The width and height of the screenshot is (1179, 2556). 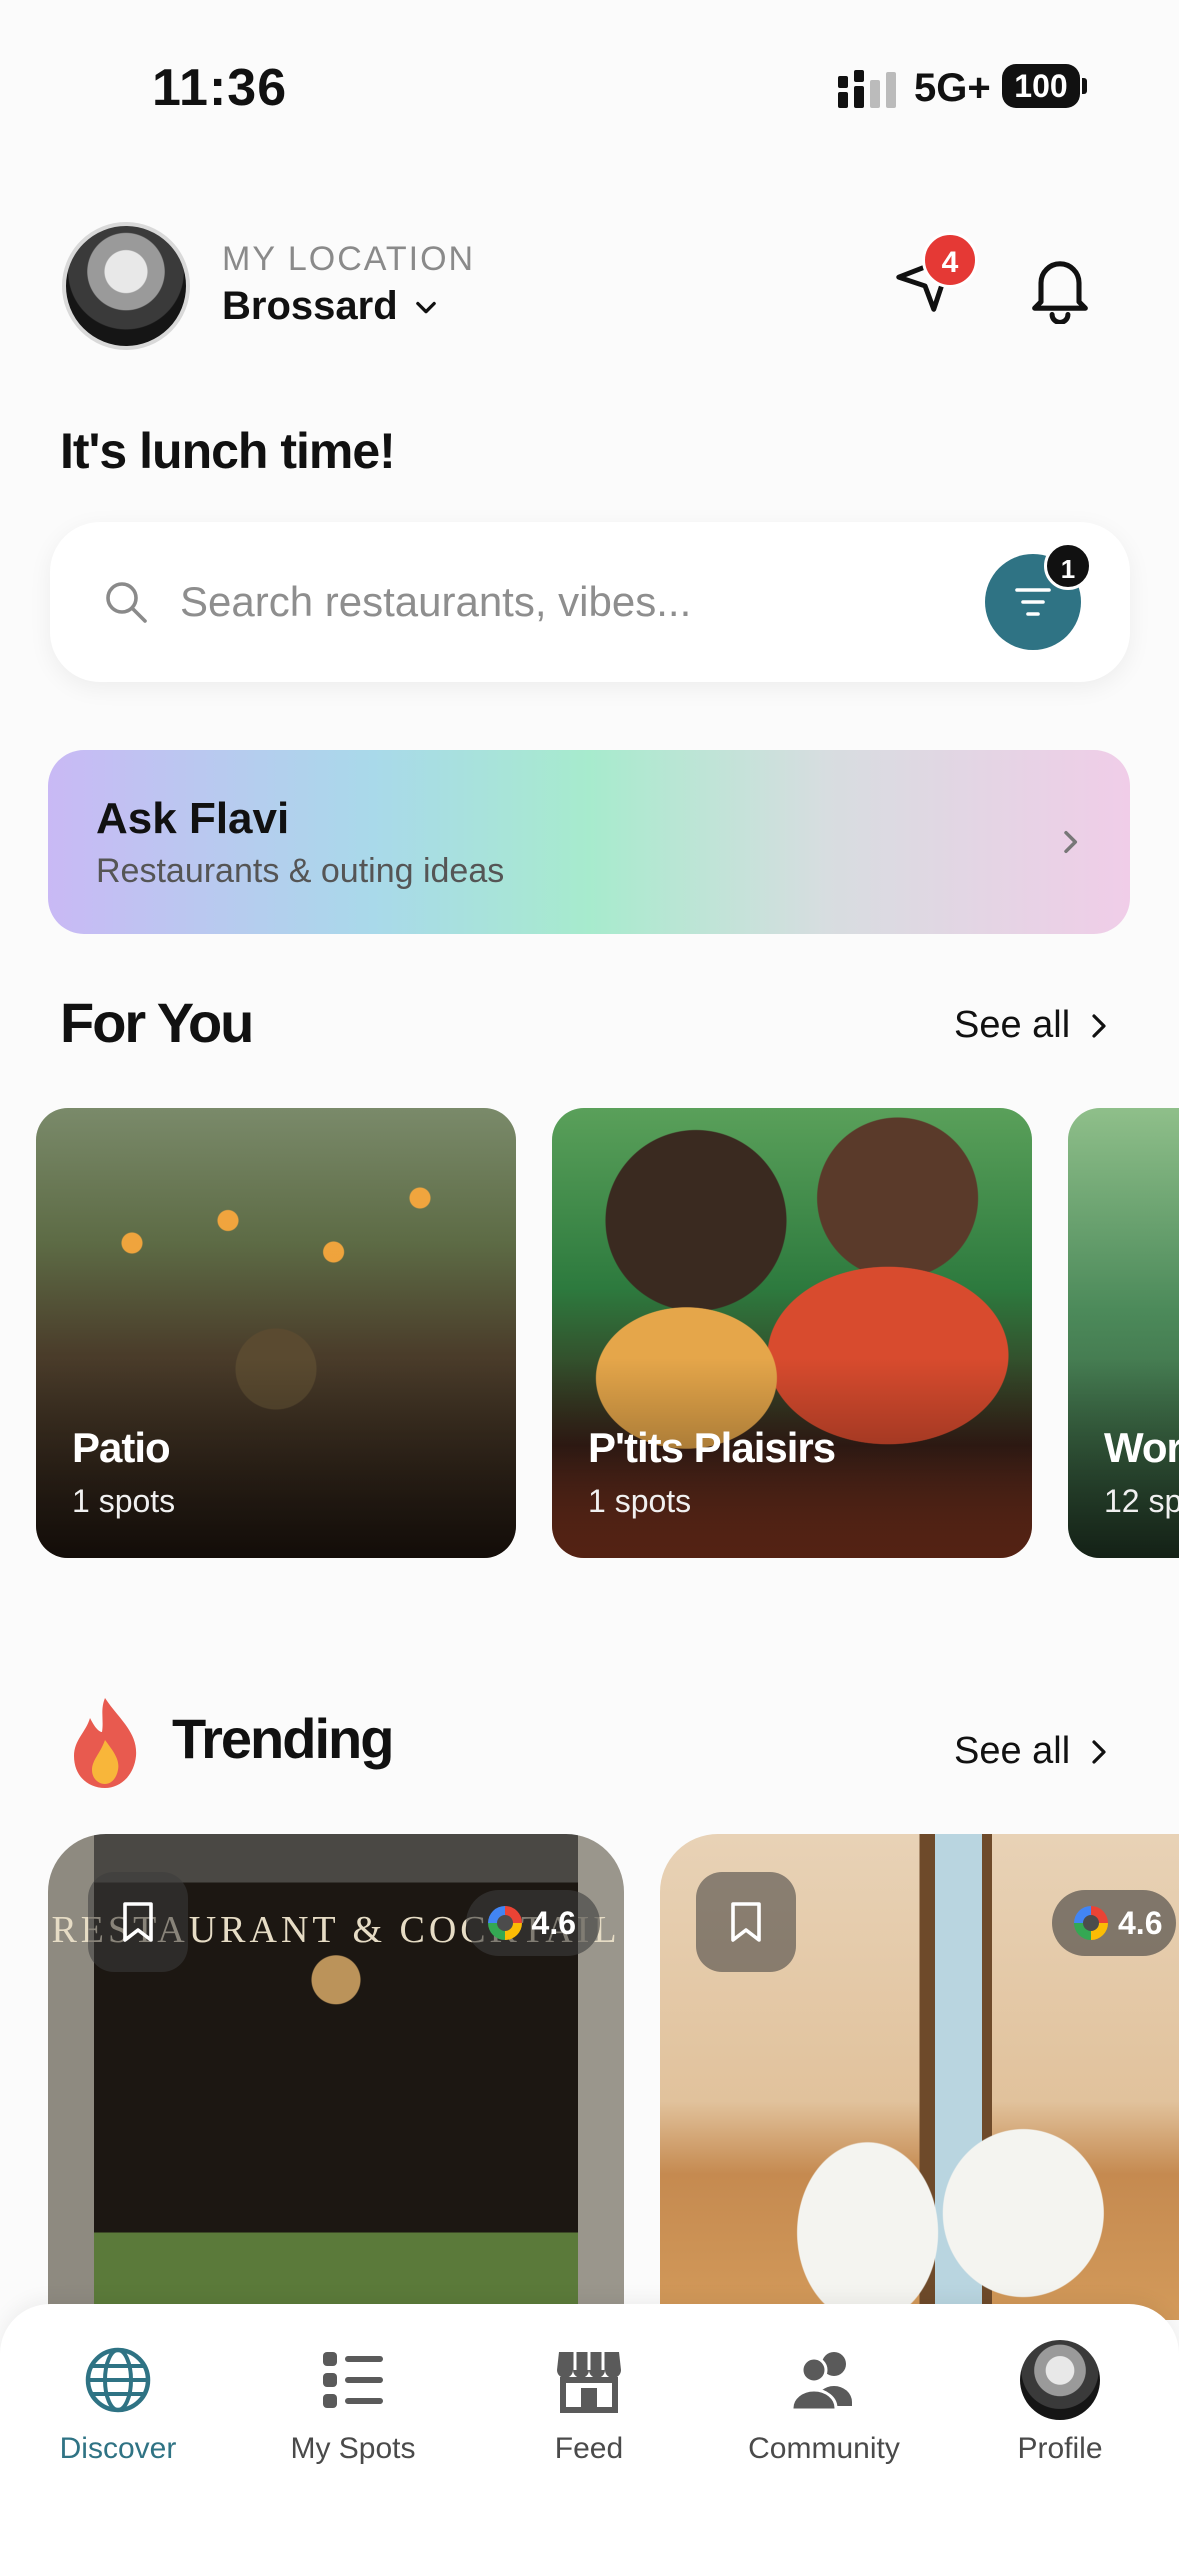 What do you see at coordinates (589, 80) in the screenshot?
I see `status-bar: 11:36 5G+ 100` at bounding box center [589, 80].